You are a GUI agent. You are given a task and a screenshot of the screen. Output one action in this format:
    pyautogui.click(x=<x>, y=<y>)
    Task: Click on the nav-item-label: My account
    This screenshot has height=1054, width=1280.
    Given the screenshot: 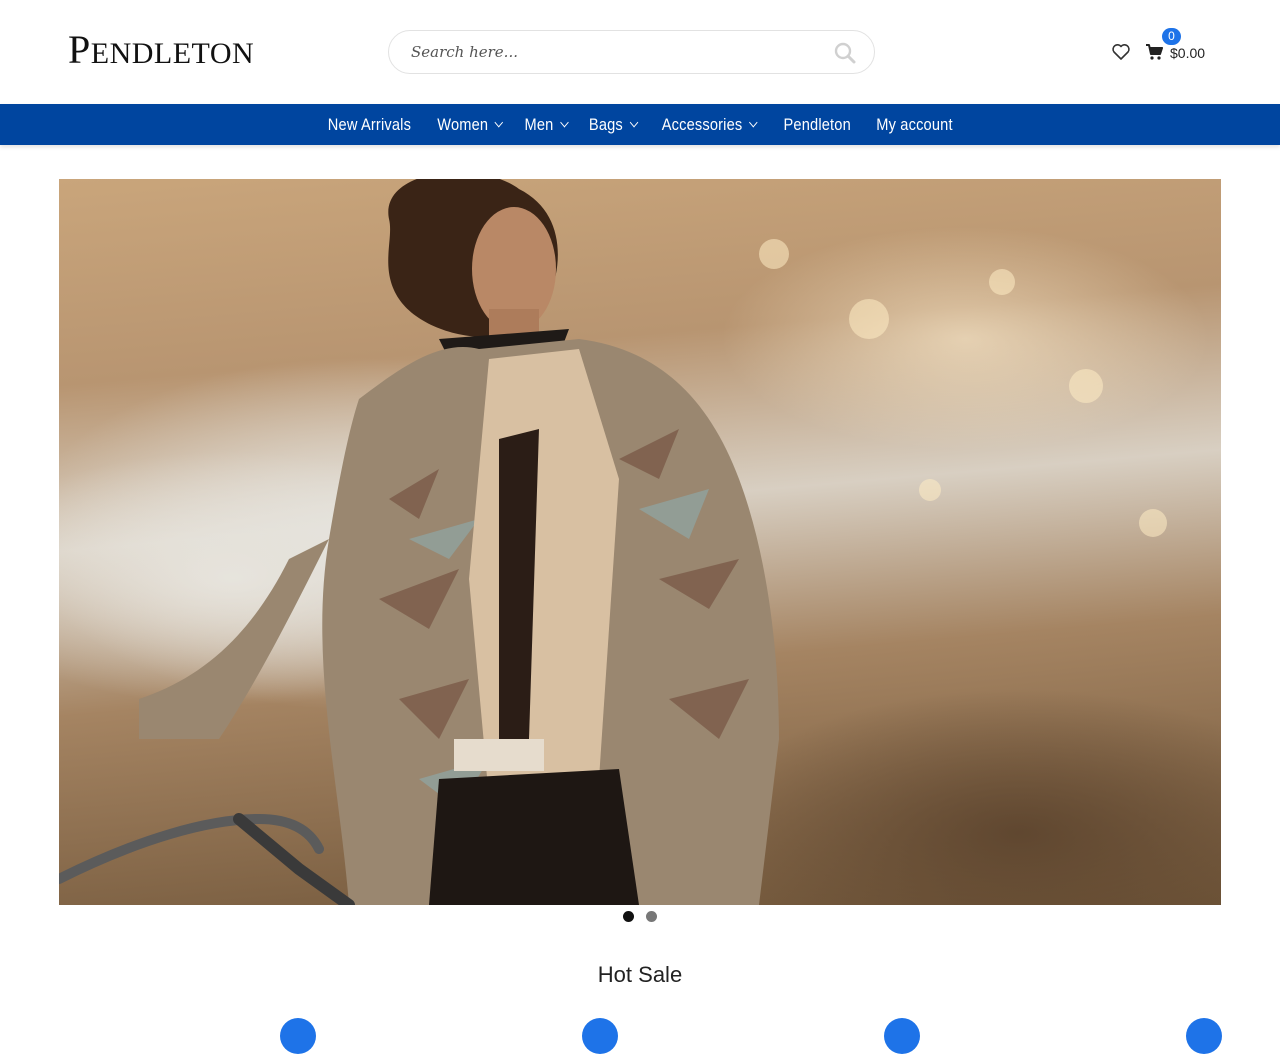 What is the action you would take?
    pyautogui.click(x=915, y=124)
    